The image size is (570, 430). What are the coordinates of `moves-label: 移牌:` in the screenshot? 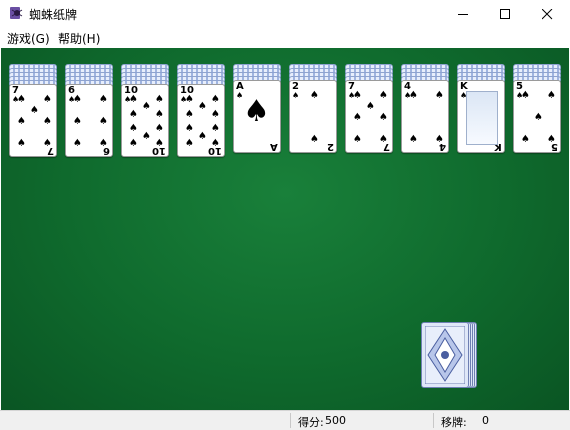 It's located at (454, 422).